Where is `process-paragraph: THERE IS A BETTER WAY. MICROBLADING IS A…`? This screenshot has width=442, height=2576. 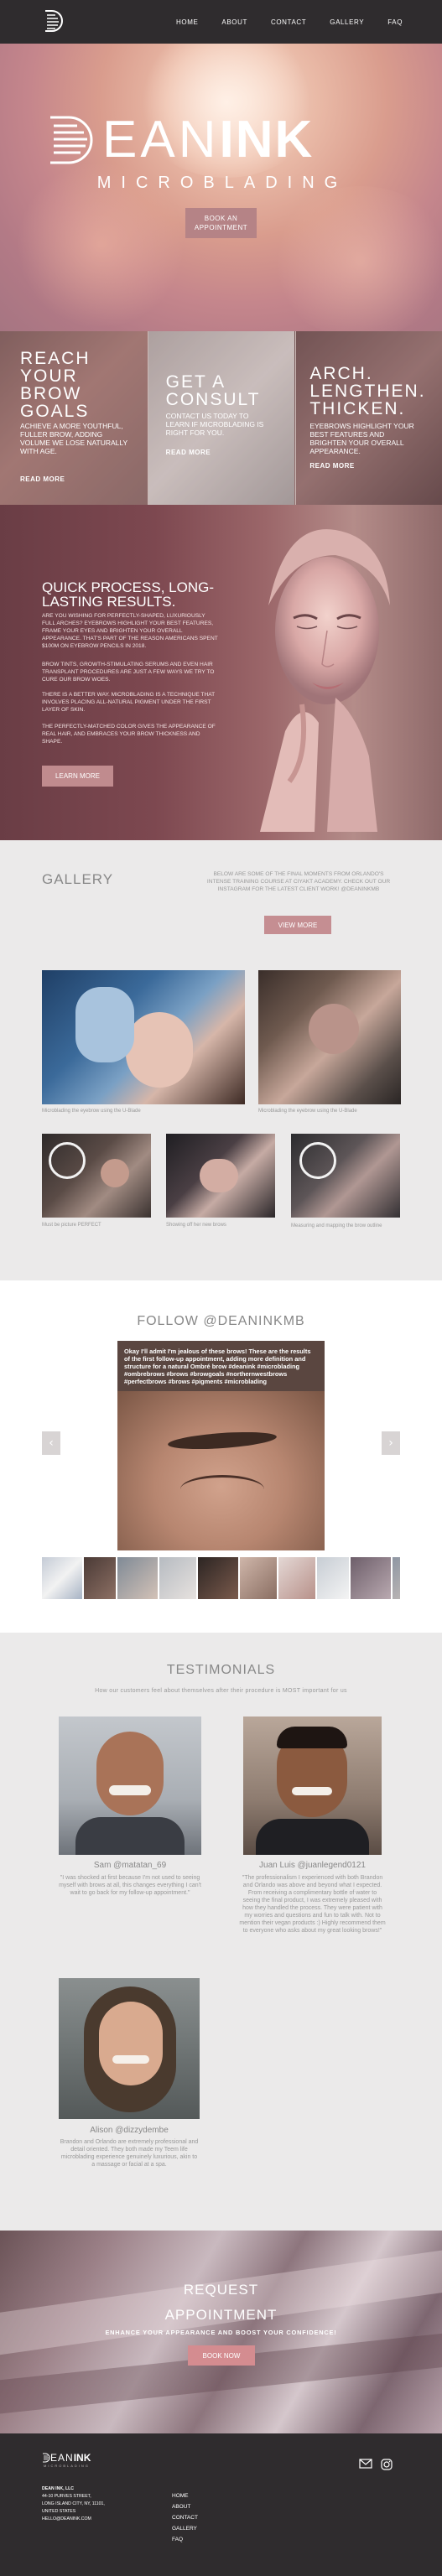
process-paragraph: THERE IS A BETTER WAY. MICROBLADING IS A… is located at coordinates (129, 702).